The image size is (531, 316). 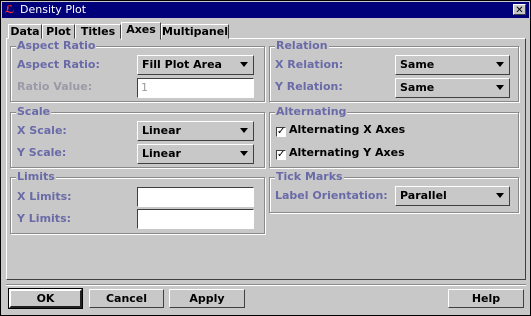 I want to click on x-scale-label: X Scale:, so click(x=42, y=130).